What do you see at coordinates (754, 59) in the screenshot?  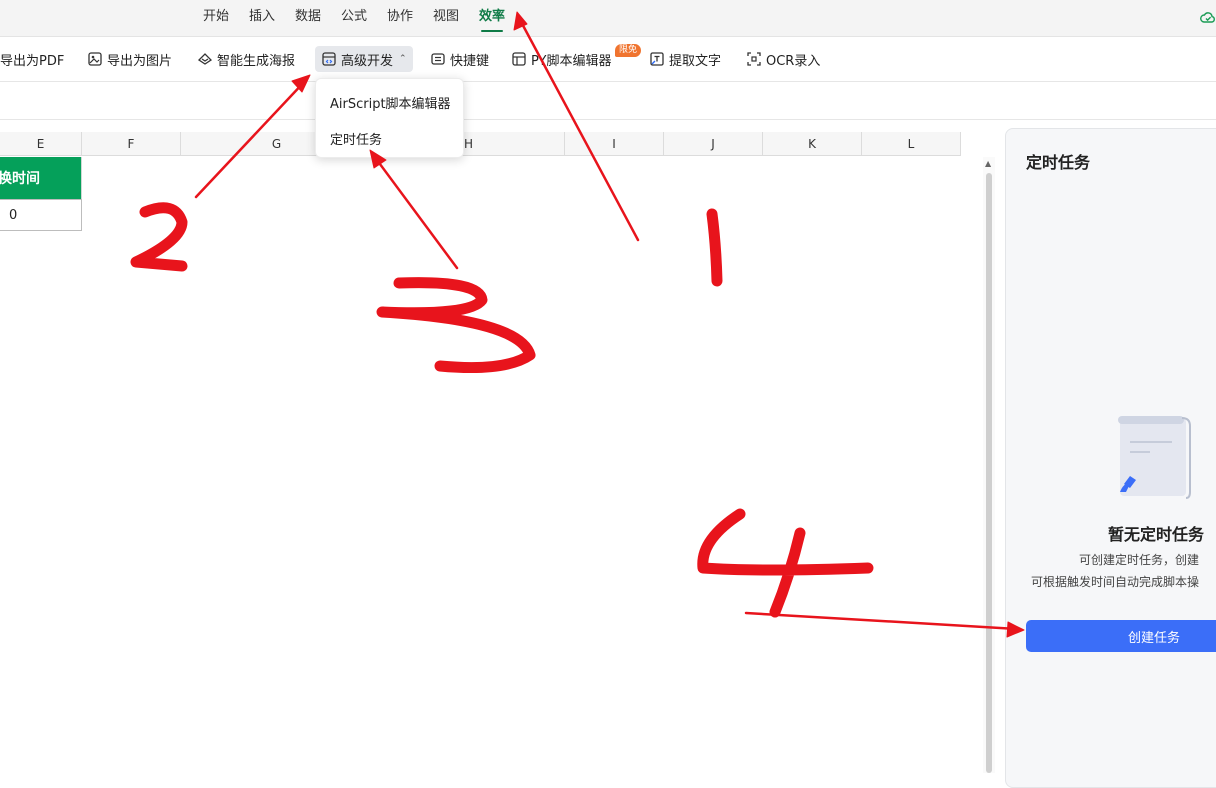 I see `scan-icon` at bounding box center [754, 59].